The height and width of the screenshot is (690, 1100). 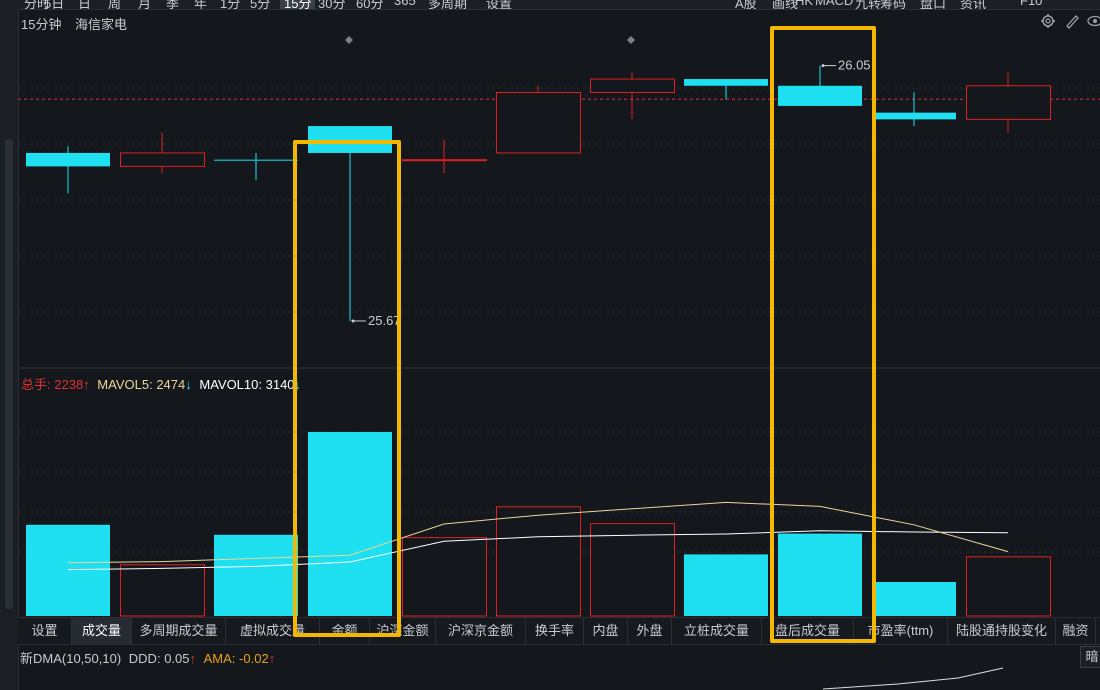 I want to click on toolbar-right-item-4: 九转, so click(x=868, y=4).